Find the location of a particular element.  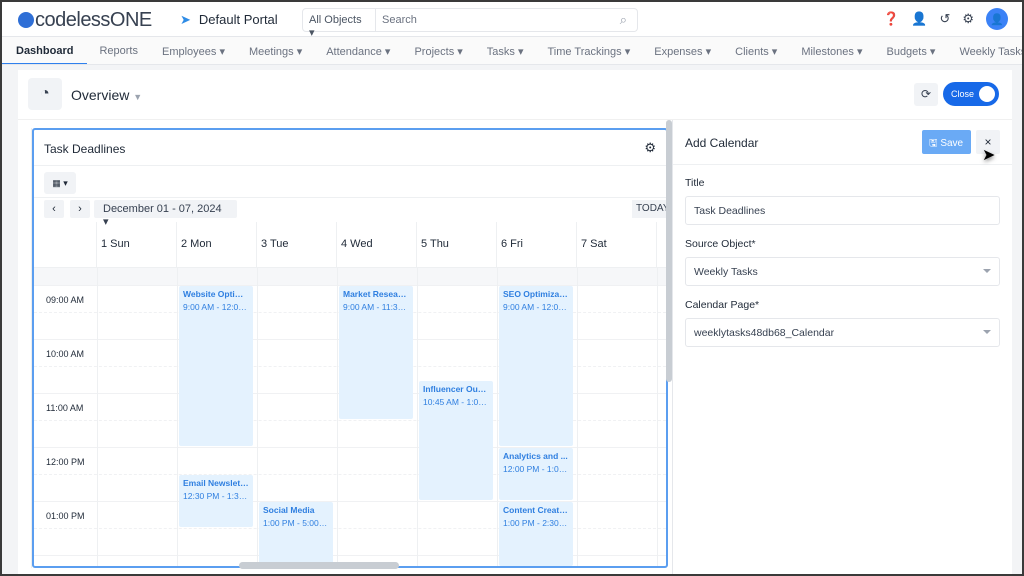

history-icon: ↺ is located at coordinates (944, 19).